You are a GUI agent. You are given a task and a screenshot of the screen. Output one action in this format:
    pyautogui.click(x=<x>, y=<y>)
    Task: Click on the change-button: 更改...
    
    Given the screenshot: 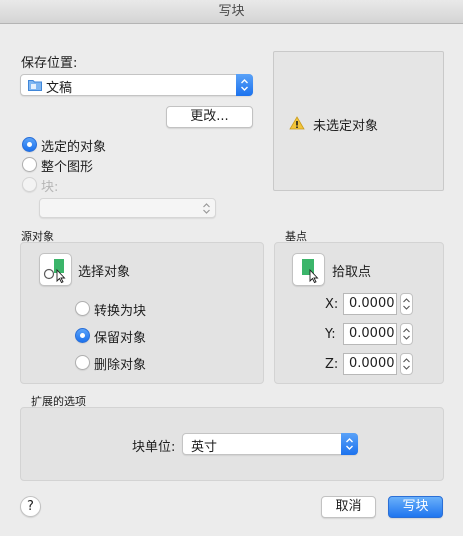 What is the action you would take?
    pyautogui.click(x=209, y=117)
    